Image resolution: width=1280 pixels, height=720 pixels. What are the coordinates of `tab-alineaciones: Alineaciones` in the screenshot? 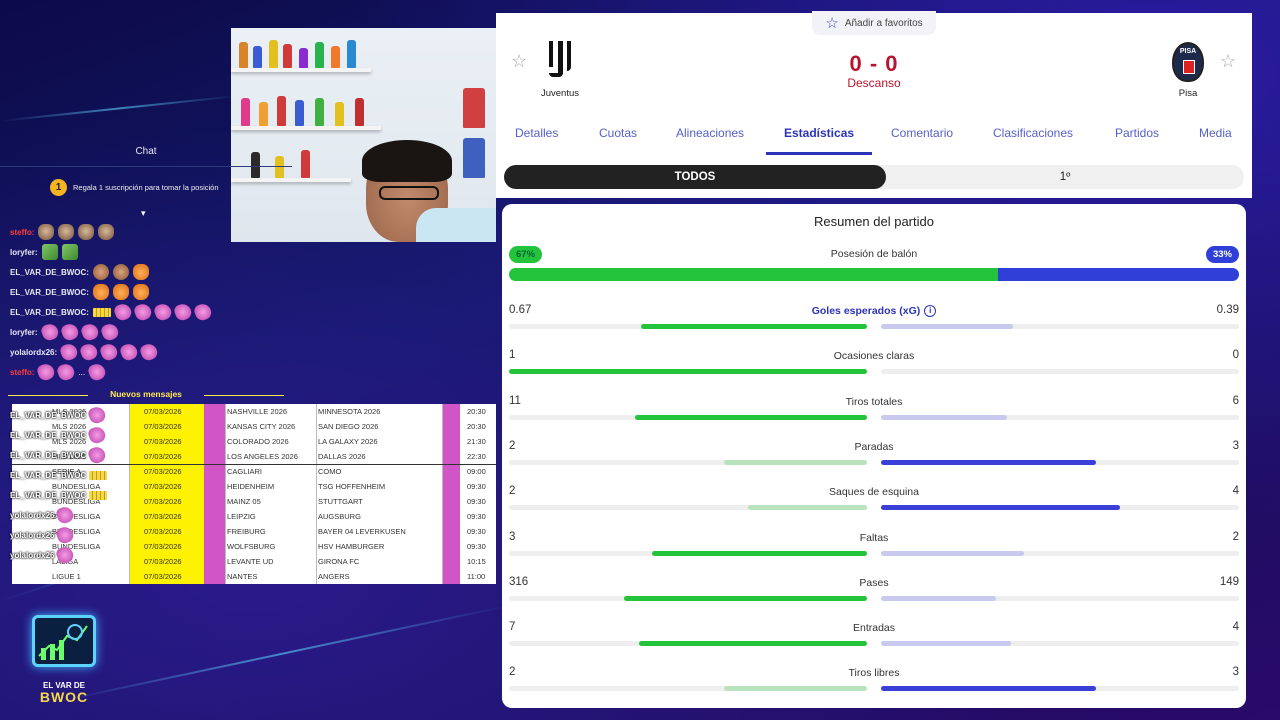 It's located at (710, 133).